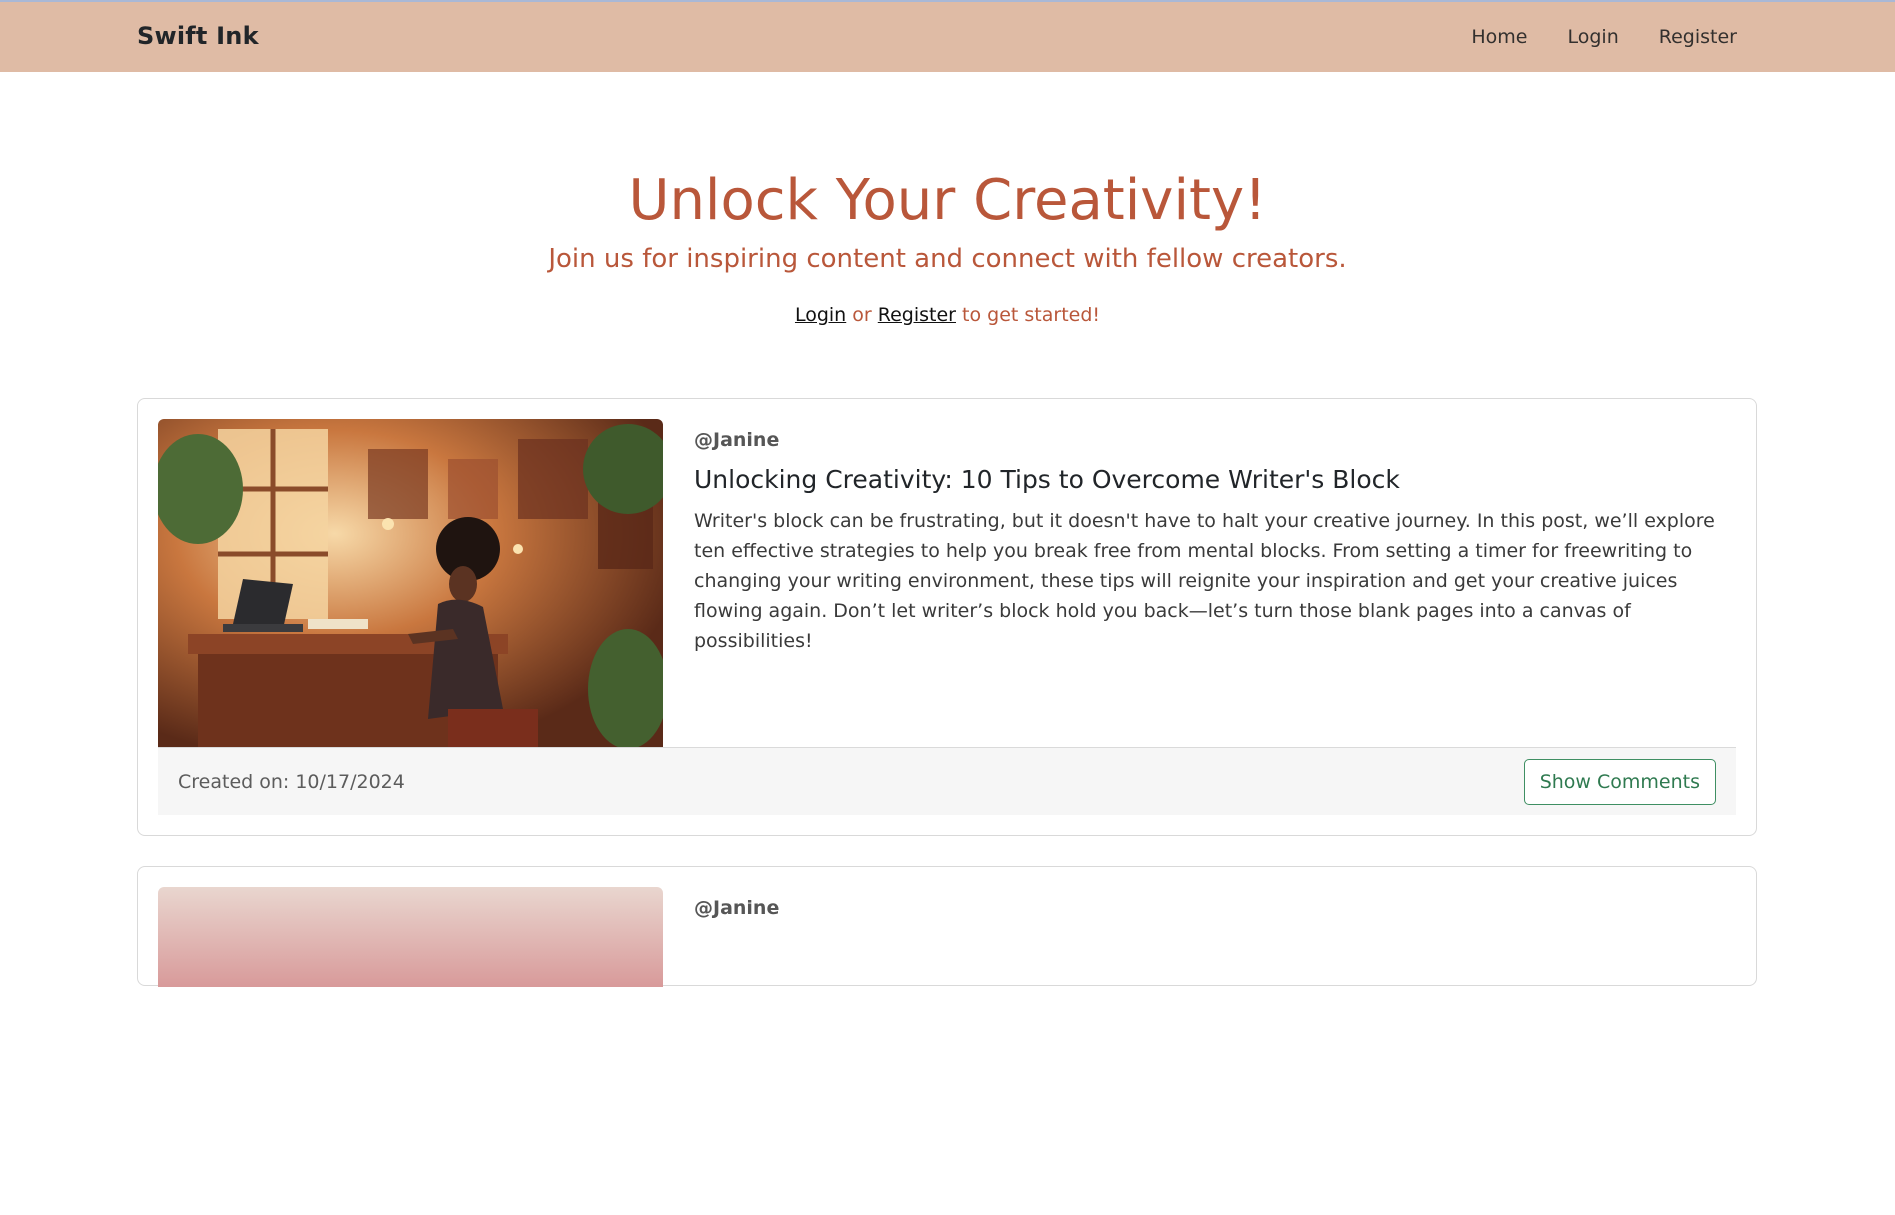 The image size is (1895, 1215). I want to click on post-created-date: Created on: 10/17/2024, so click(291, 782).